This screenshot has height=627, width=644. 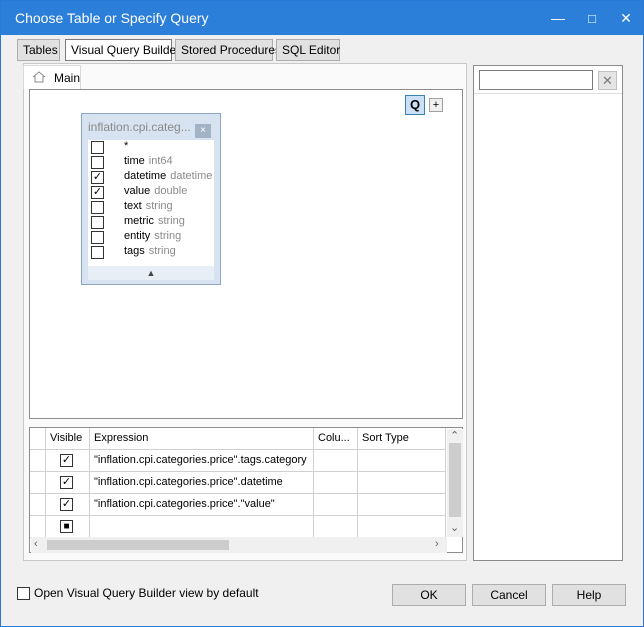 I want to click on grid-header-sort-type: Sort Type, so click(x=402, y=439).